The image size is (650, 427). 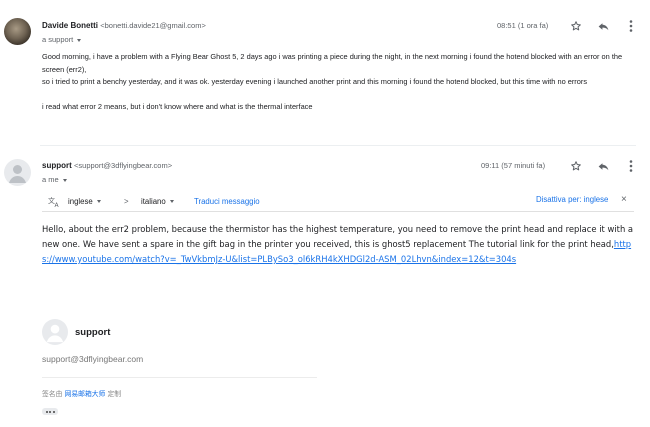 What do you see at coordinates (227, 201) in the screenshot?
I see `translate-message-link: Traduci messaggio` at bounding box center [227, 201].